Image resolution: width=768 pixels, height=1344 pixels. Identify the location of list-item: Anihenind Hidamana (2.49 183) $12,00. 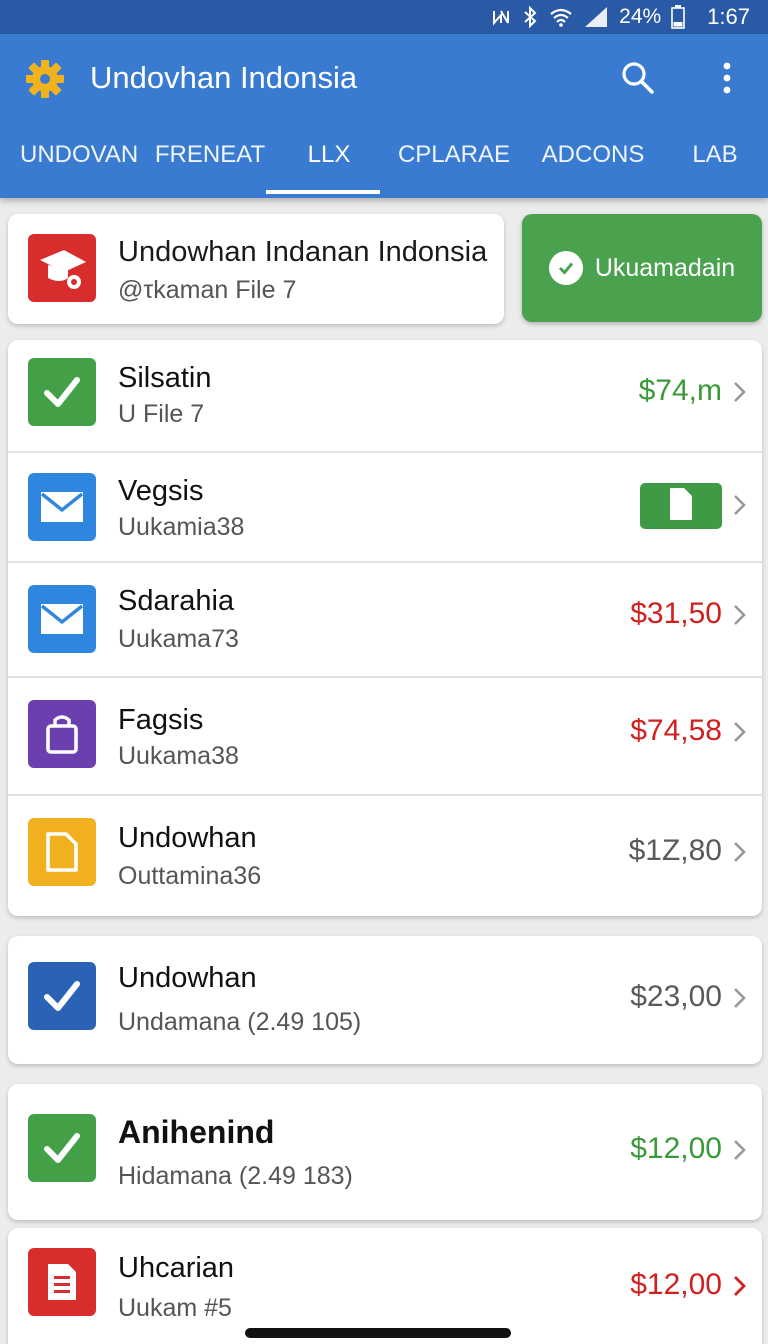
(385, 1152).